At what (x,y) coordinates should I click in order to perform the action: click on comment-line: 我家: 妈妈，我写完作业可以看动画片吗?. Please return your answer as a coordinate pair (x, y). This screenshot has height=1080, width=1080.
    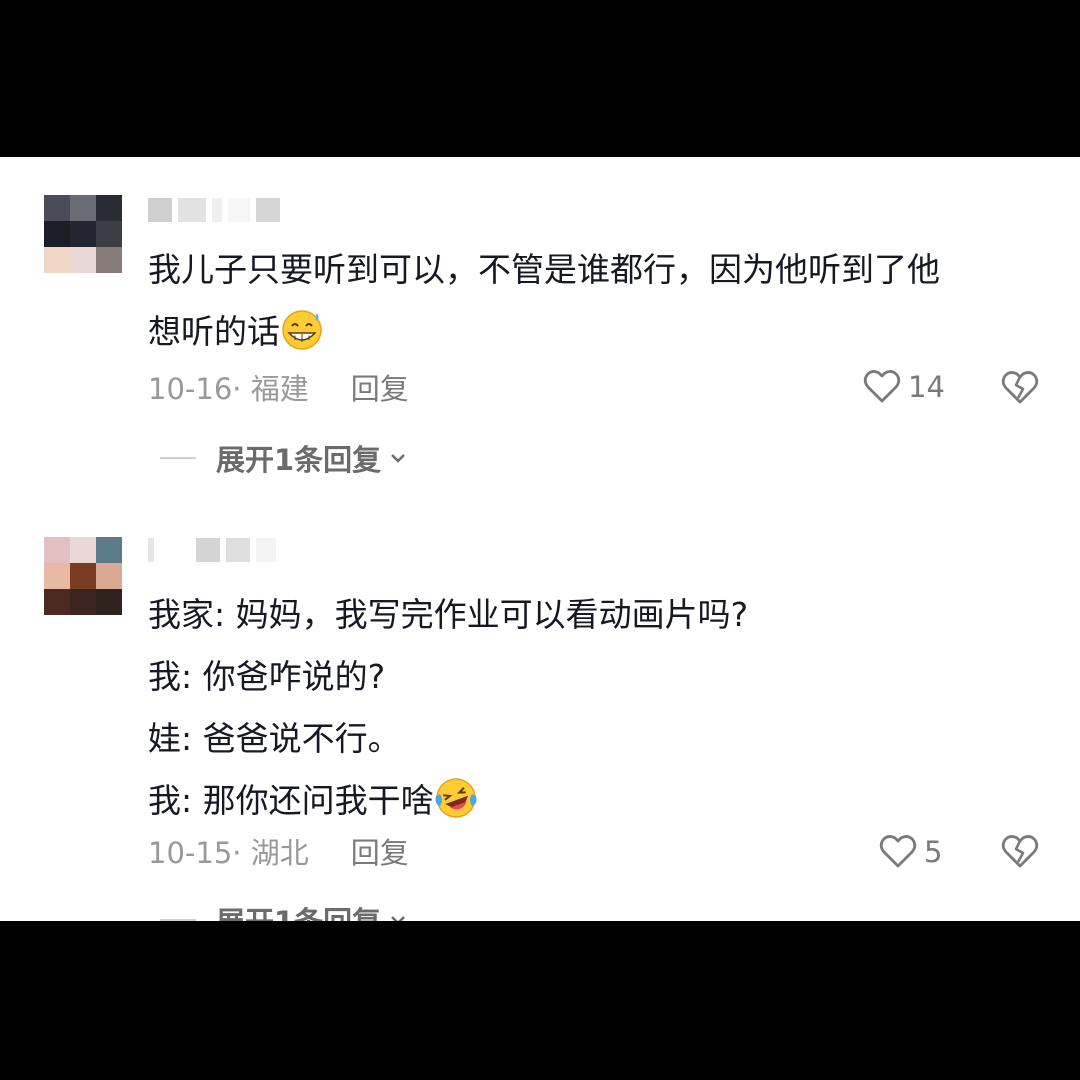
    Looking at the image, I should click on (448, 614).